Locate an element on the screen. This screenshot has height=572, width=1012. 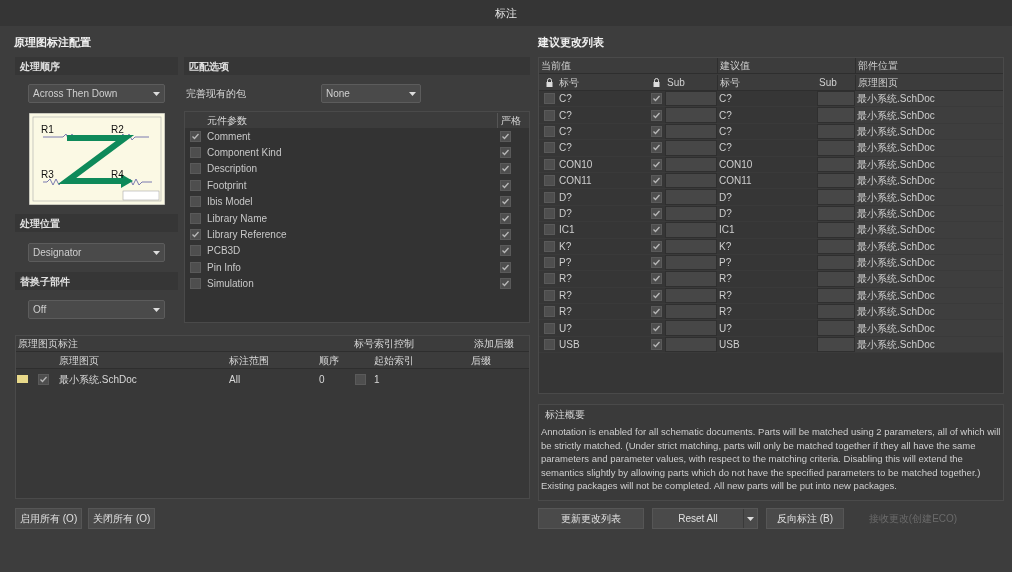
group-header: 添加后缀 is located at coordinates (493, 344).